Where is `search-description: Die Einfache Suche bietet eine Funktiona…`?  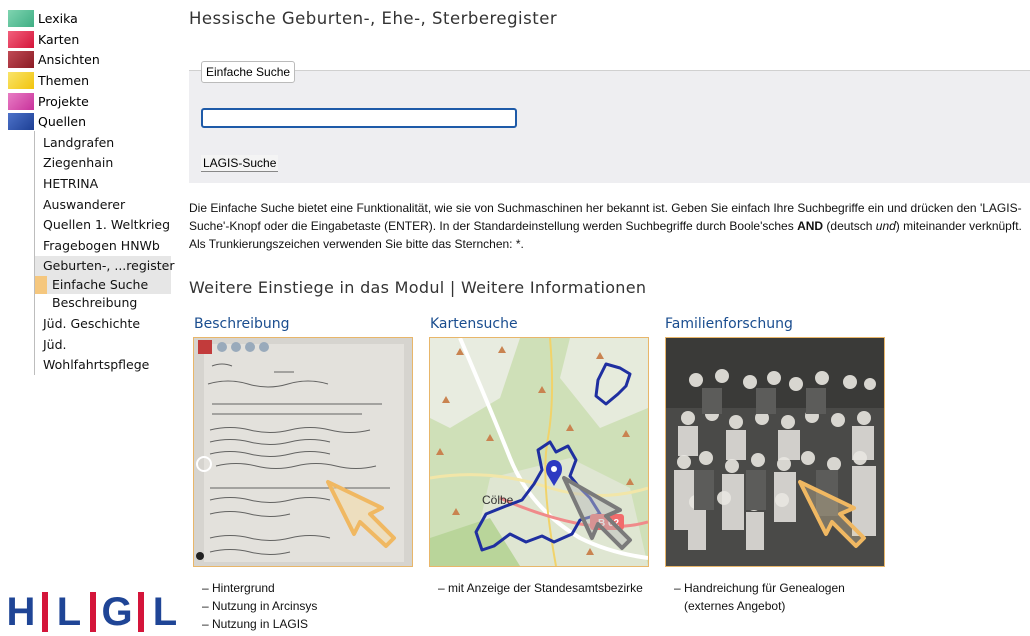
search-description: Die Einfache Suche bietet eine Funktiona… is located at coordinates (609, 226).